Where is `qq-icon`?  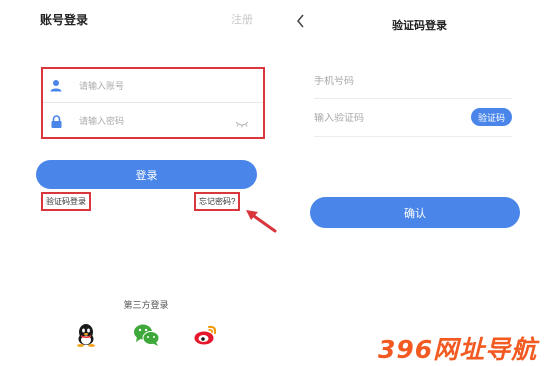
qq-icon is located at coordinates (86, 335).